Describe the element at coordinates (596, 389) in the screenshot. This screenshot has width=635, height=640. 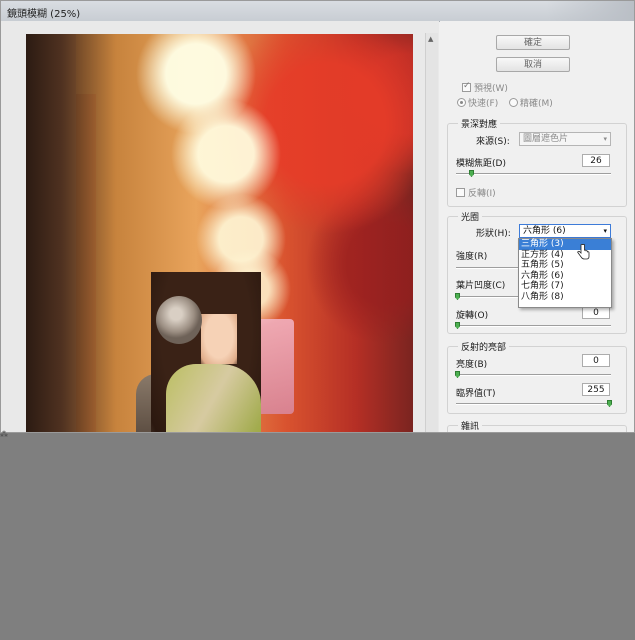
I see `threshold-input: 255` at that location.